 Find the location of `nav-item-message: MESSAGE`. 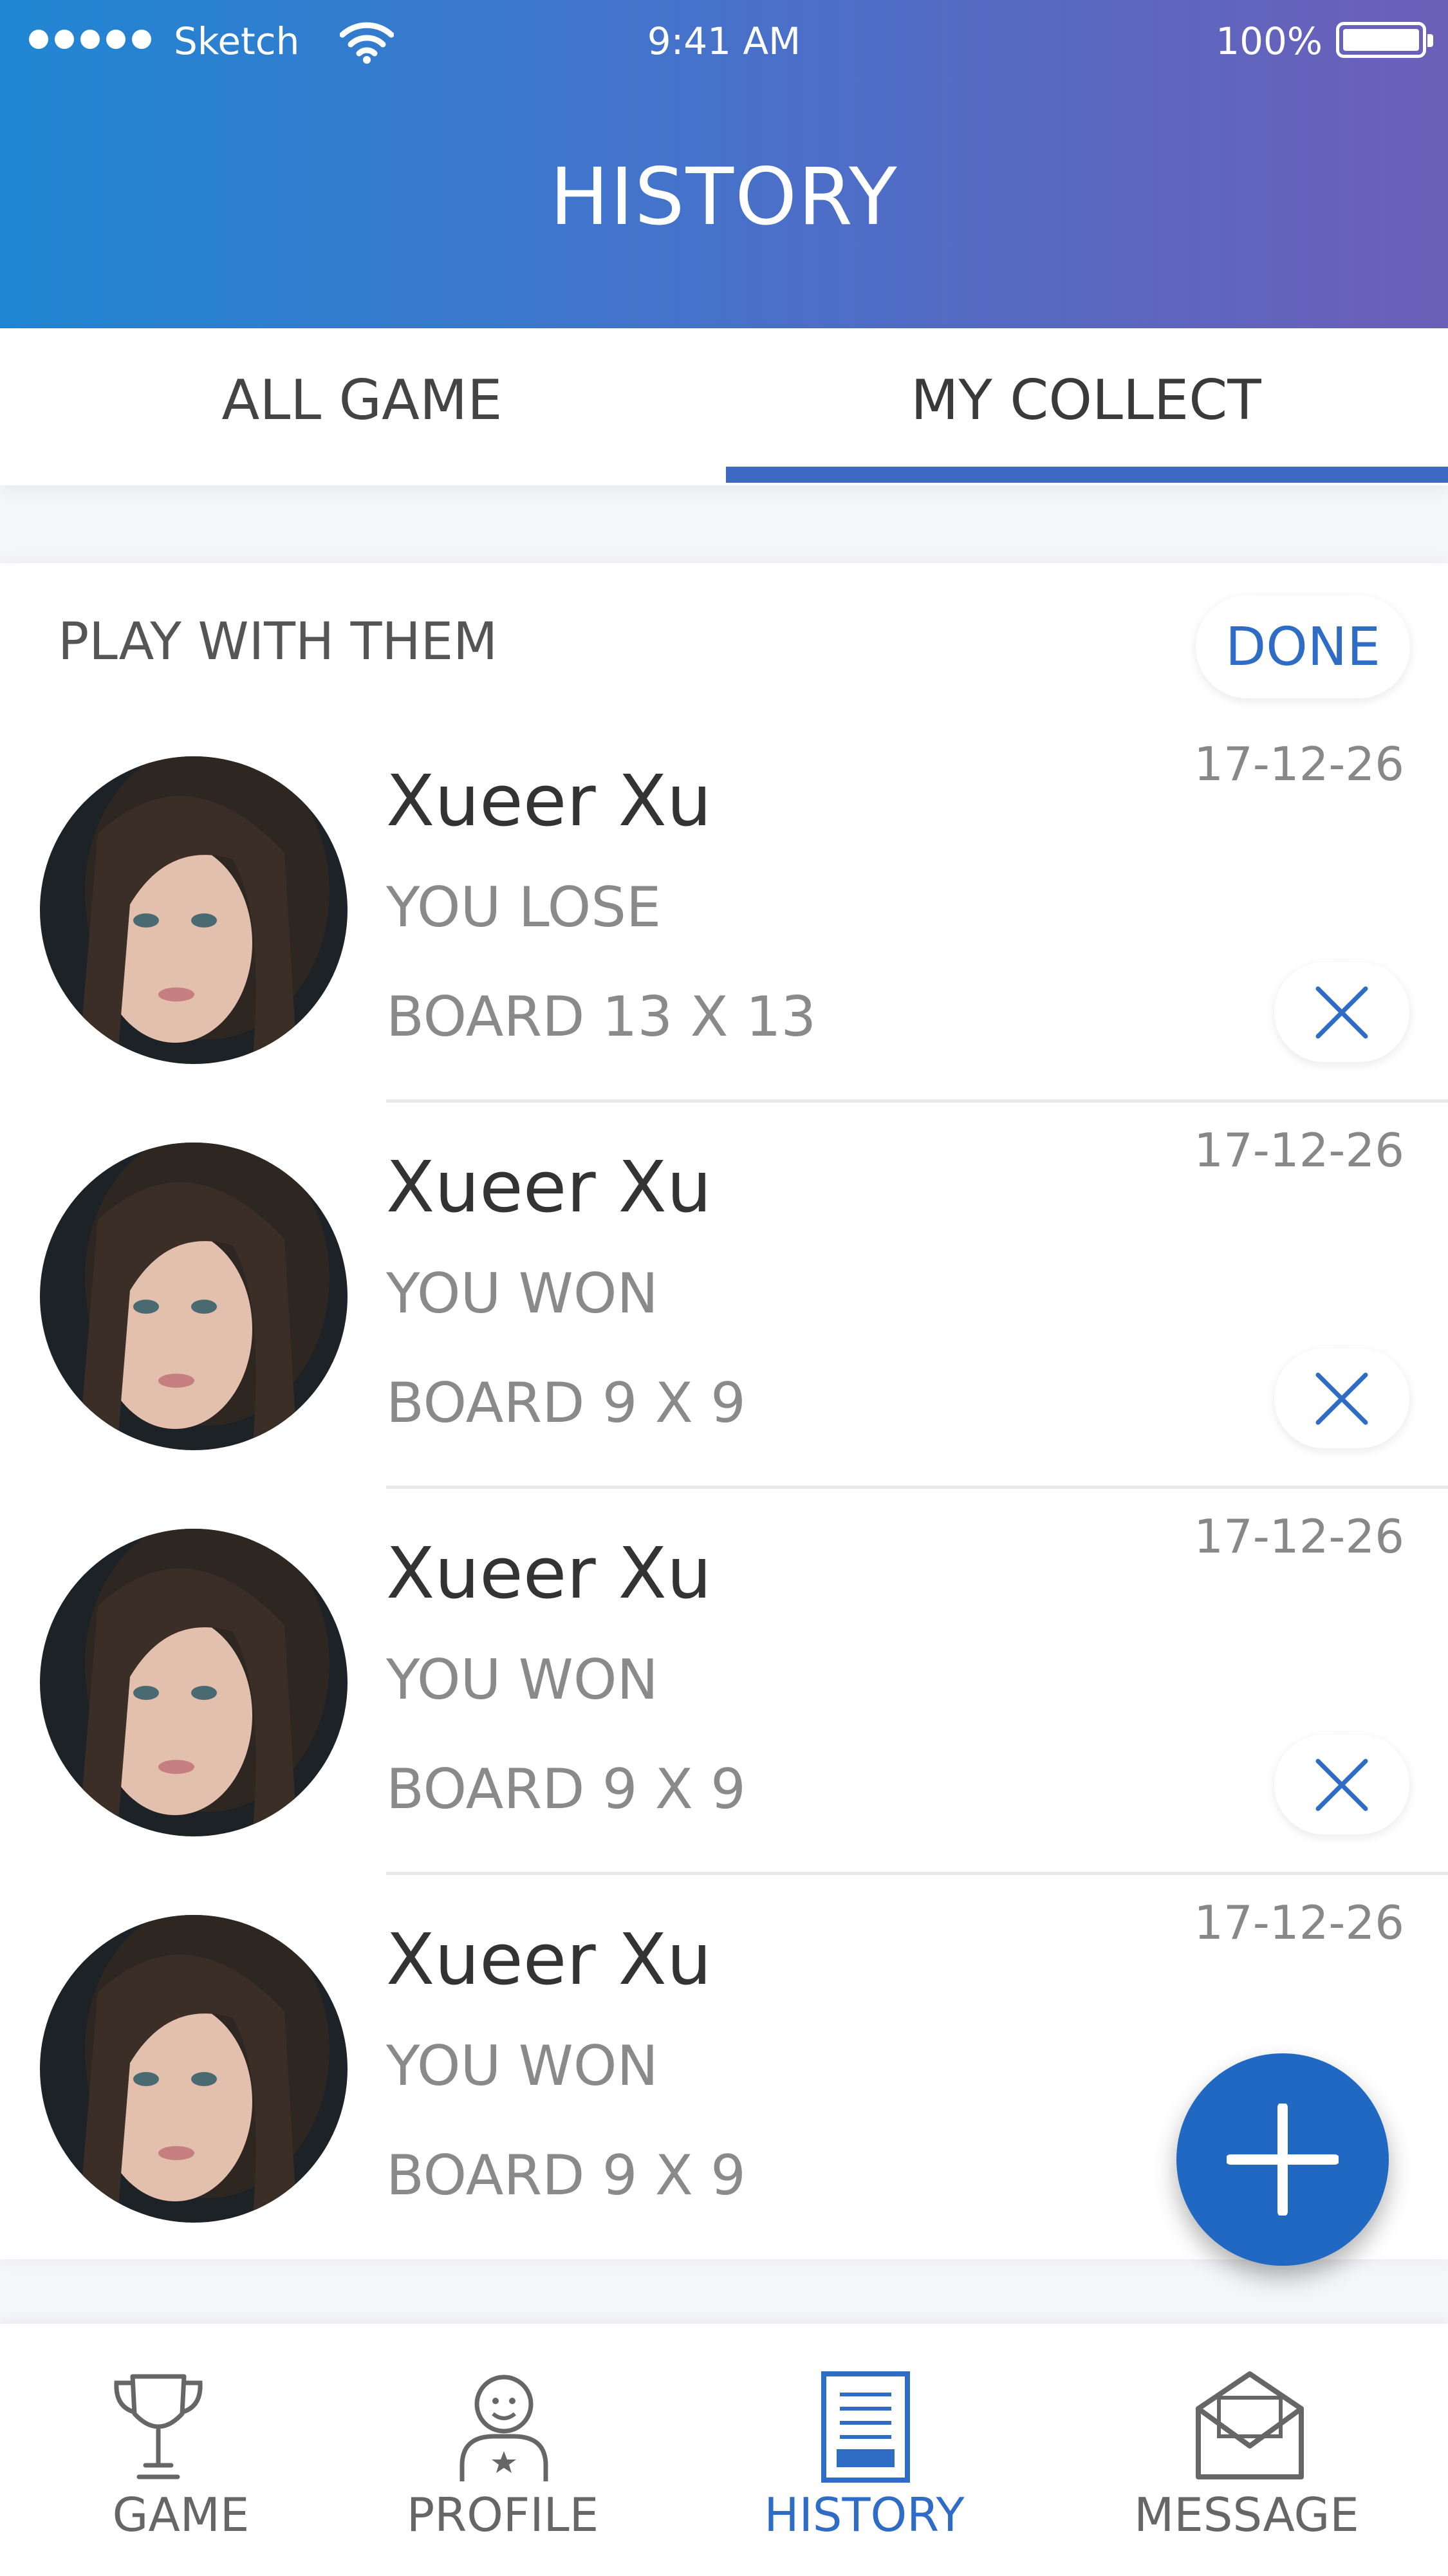

nav-item-message: MESSAGE is located at coordinates (1246, 2450).